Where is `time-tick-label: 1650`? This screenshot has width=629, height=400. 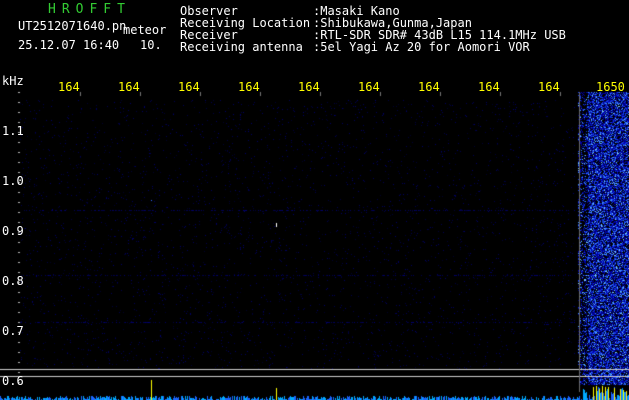
time-tick-label: 1650 is located at coordinates (610, 87).